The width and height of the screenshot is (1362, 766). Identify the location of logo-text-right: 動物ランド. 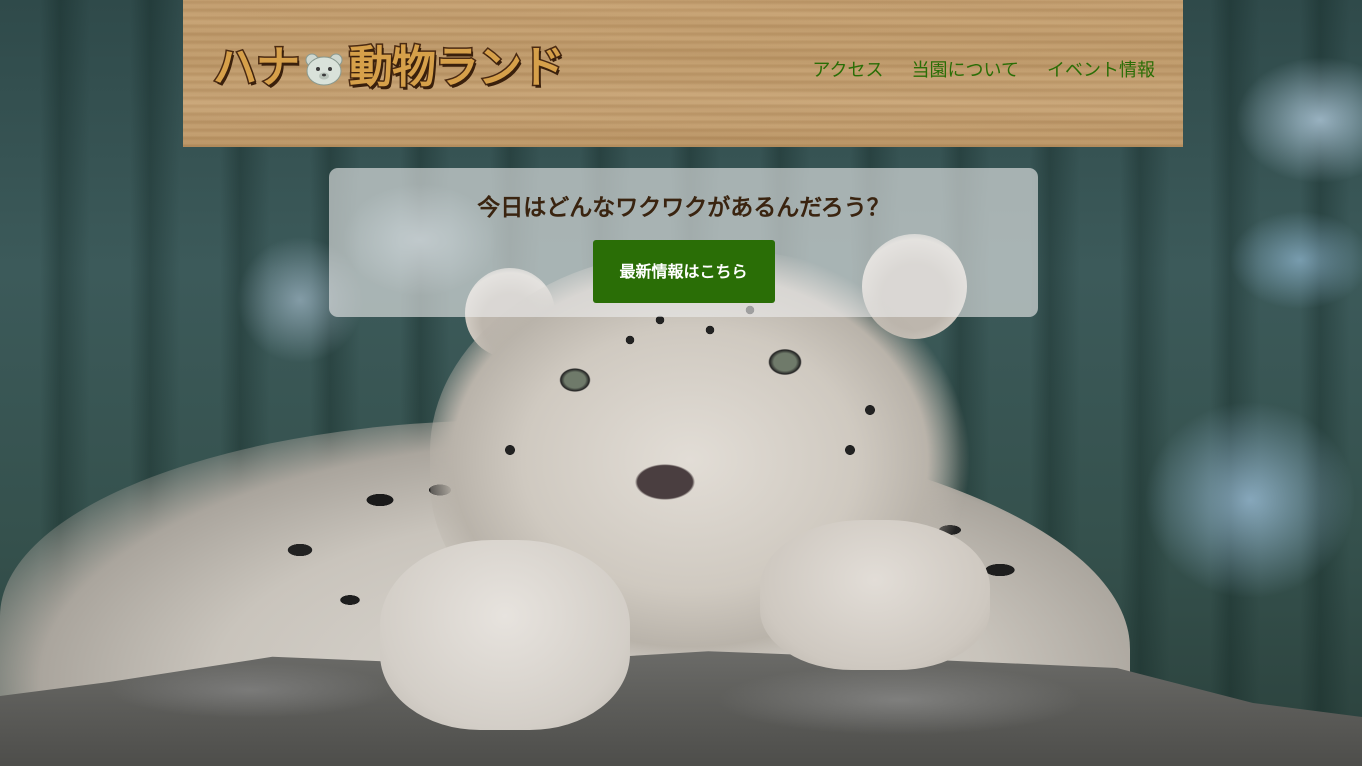
(457, 68).